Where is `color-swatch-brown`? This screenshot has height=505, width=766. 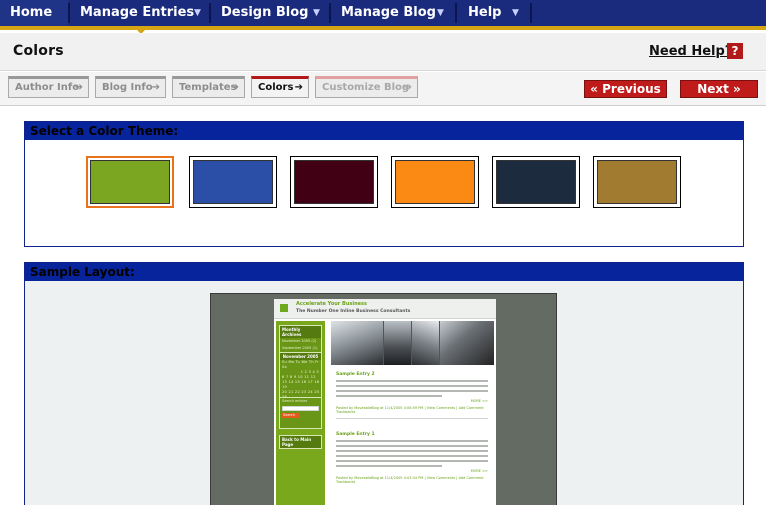
color-swatch-brown is located at coordinates (637, 182).